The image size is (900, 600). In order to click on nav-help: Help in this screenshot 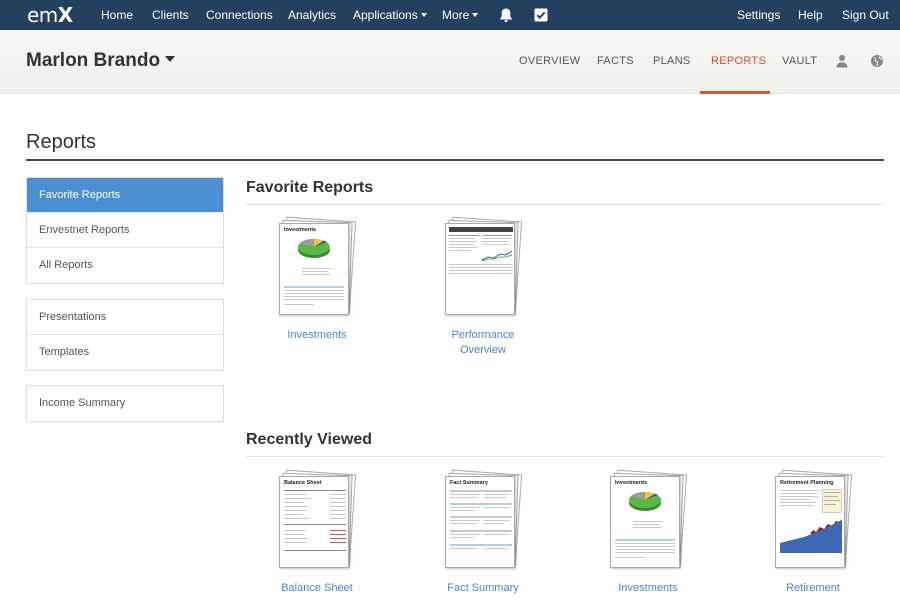, I will do `click(810, 15)`.